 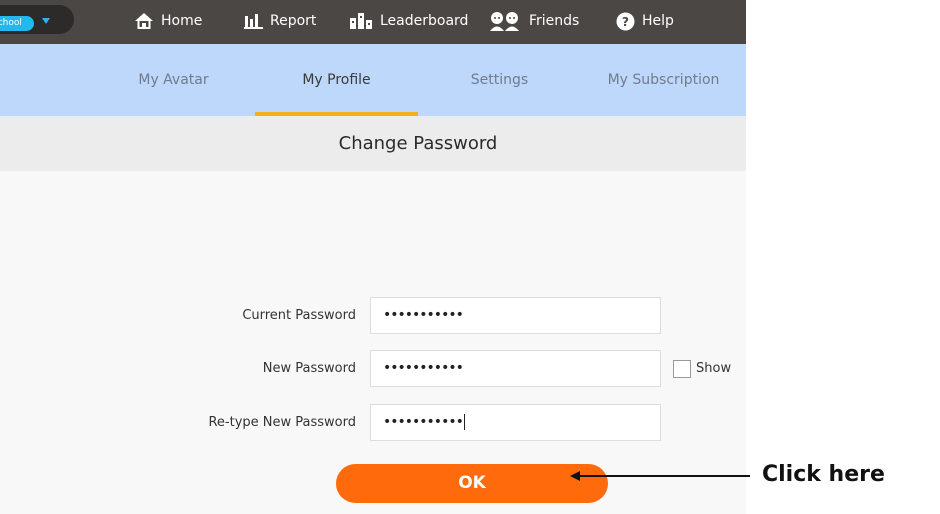 I want to click on help-icon: ?, so click(x=625, y=21).